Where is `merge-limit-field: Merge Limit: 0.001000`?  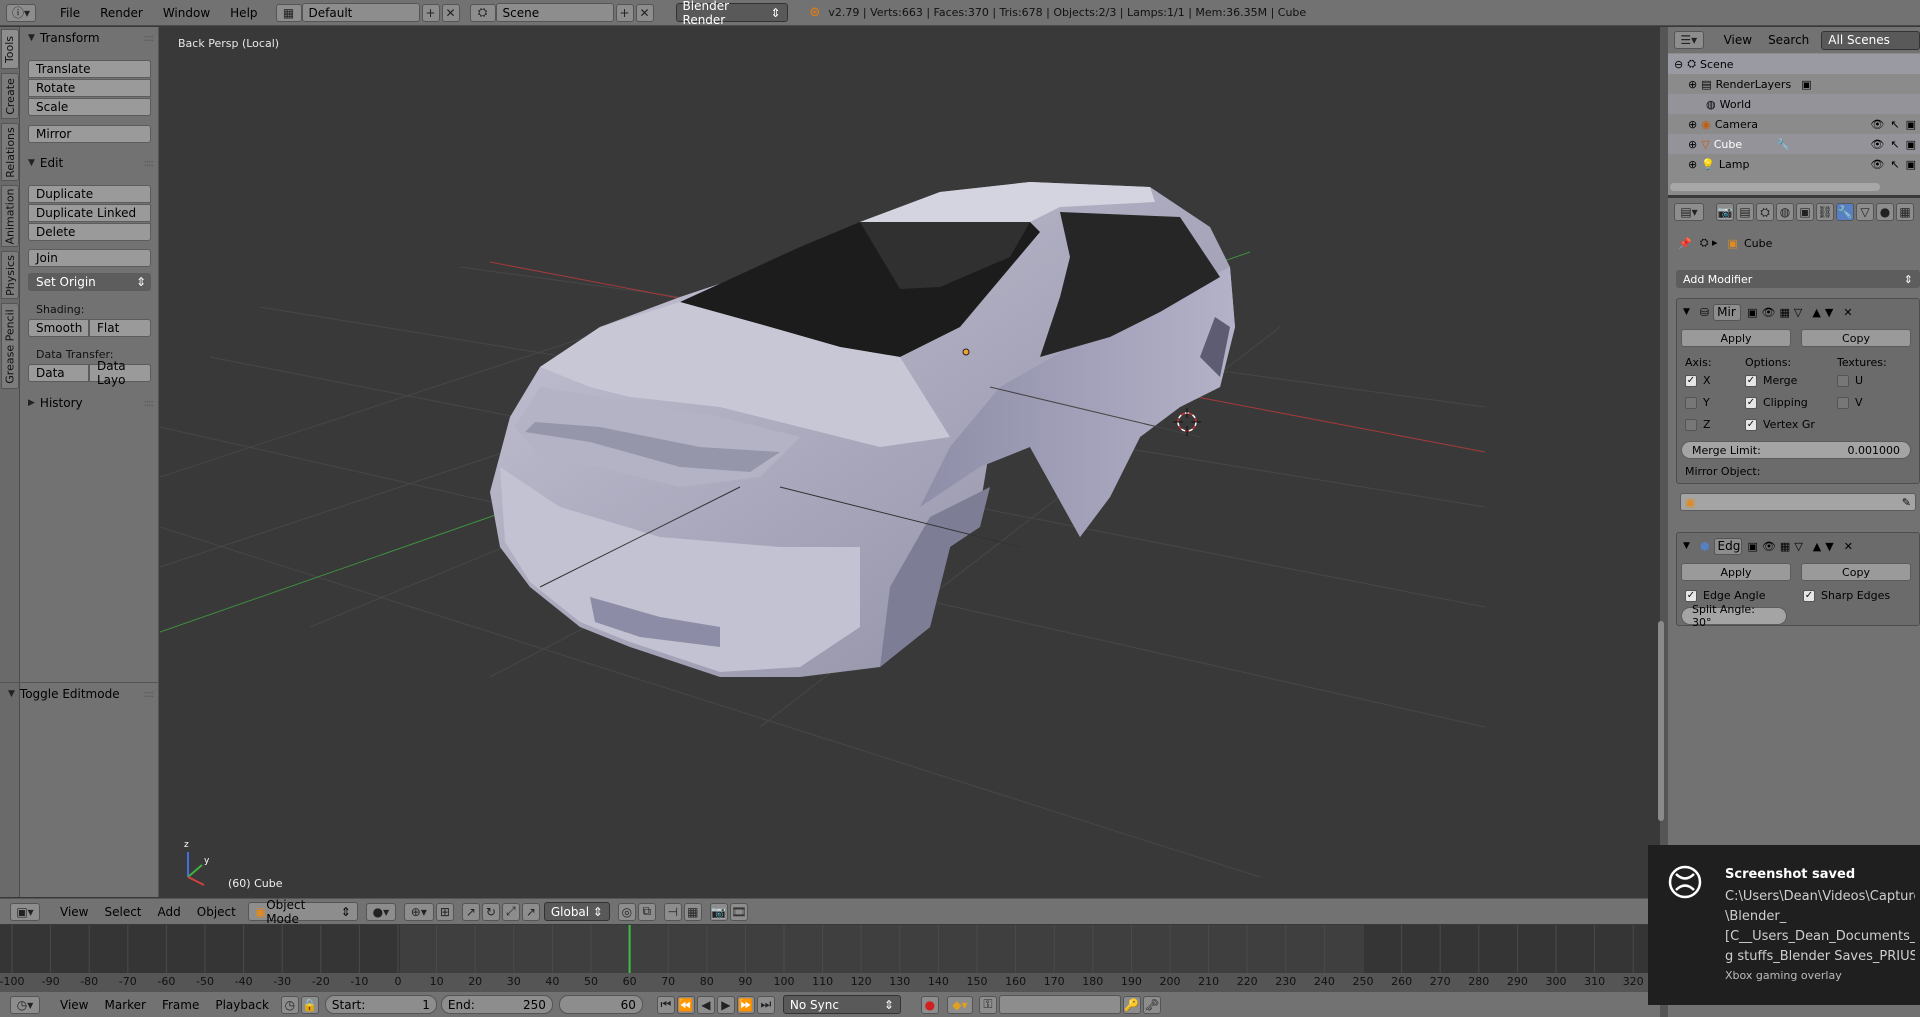 merge-limit-field: Merge Limit: 0.001000 is located at coordinates (1796, 450).